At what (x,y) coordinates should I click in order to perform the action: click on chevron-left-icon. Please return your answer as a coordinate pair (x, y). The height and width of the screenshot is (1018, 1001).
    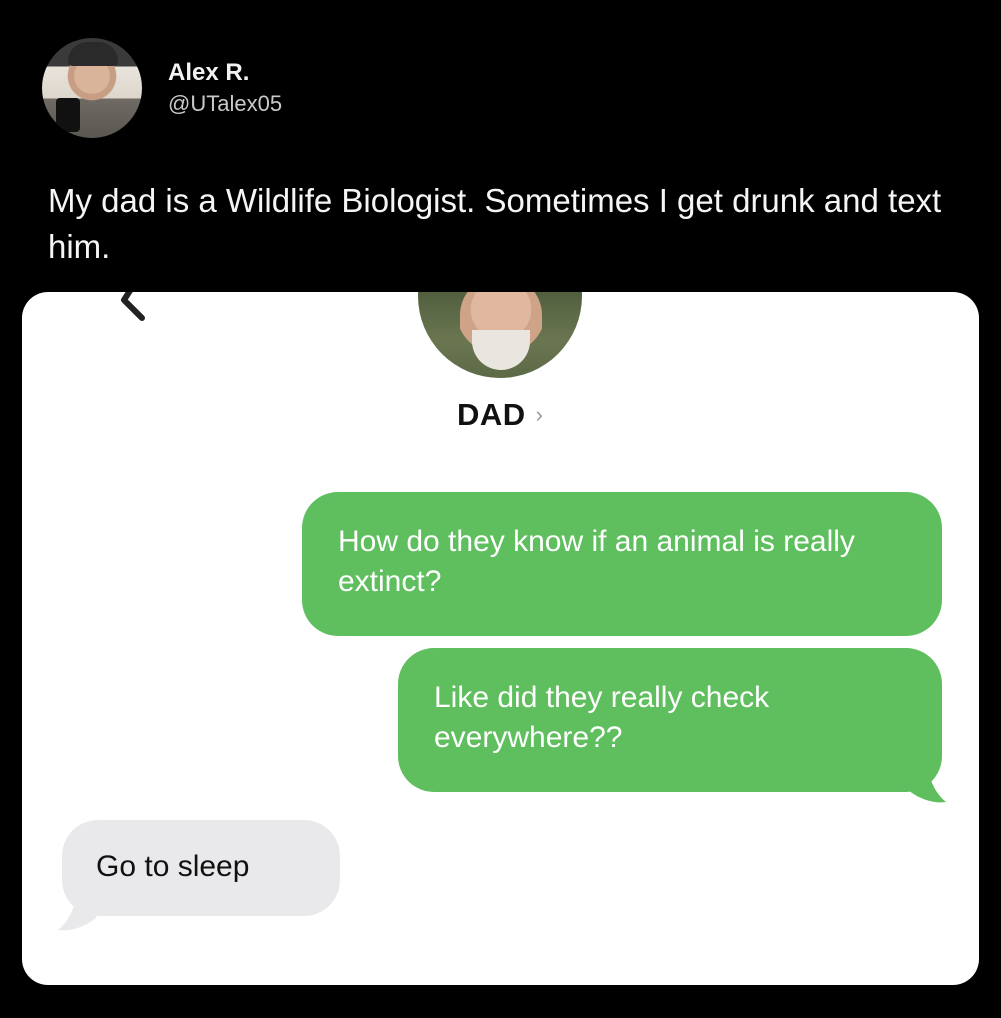
    Looking at the image, I should click on (133, 306).